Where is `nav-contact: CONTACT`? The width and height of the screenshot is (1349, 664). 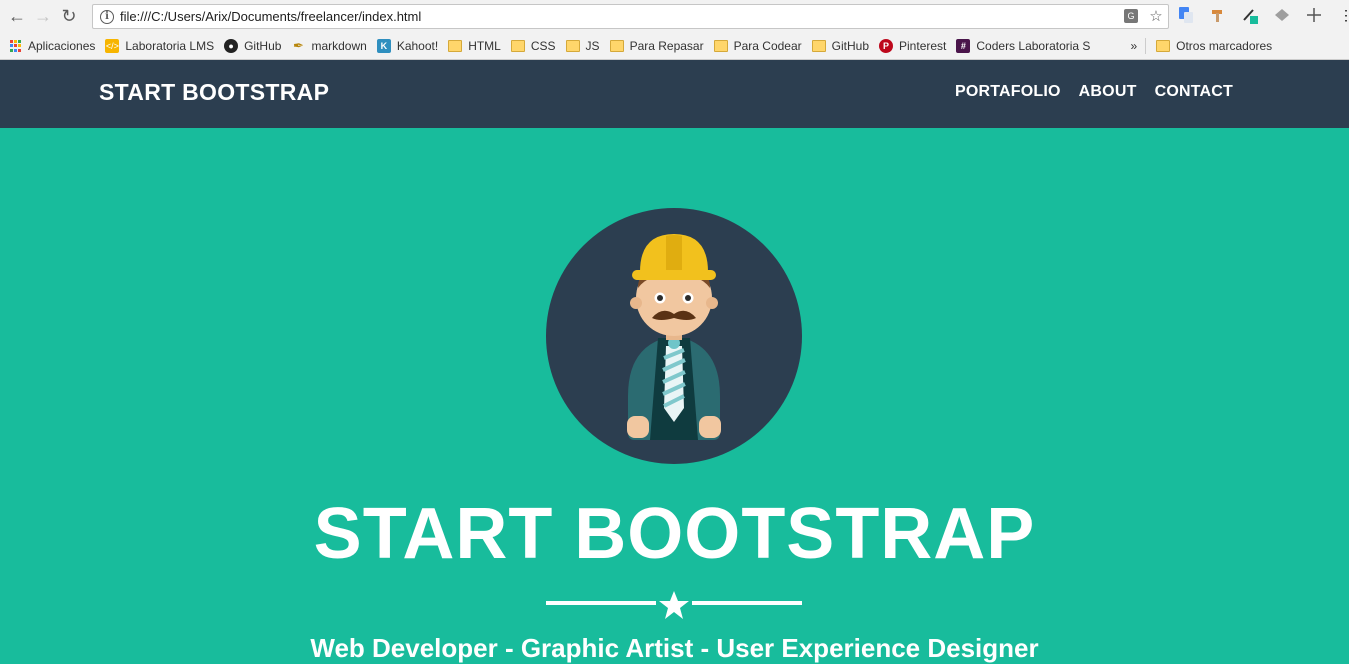 nav-contact: CONTACT is located at coordinates (1194, 92).